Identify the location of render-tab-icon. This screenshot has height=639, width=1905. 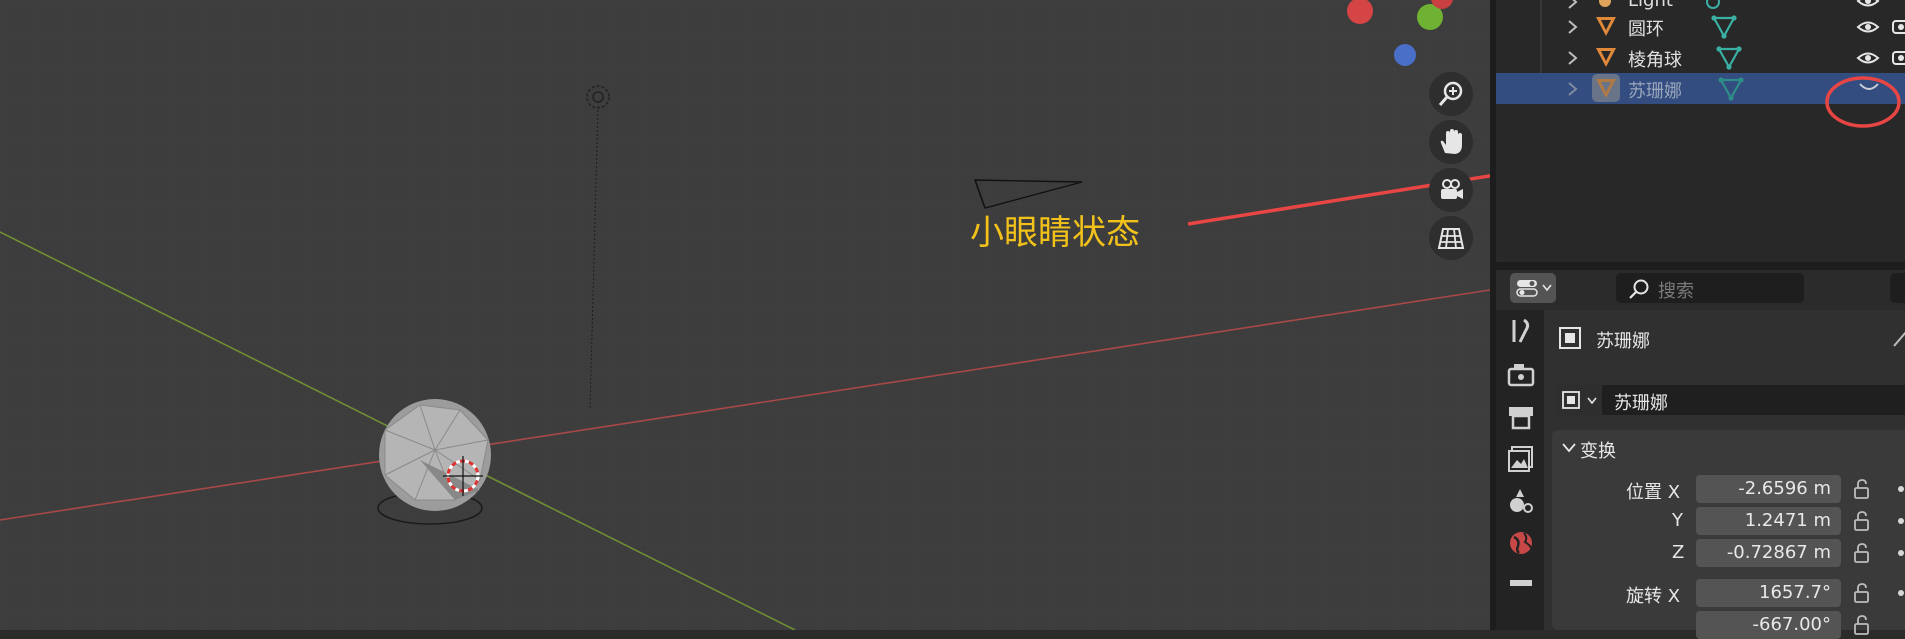
(1521, 375).